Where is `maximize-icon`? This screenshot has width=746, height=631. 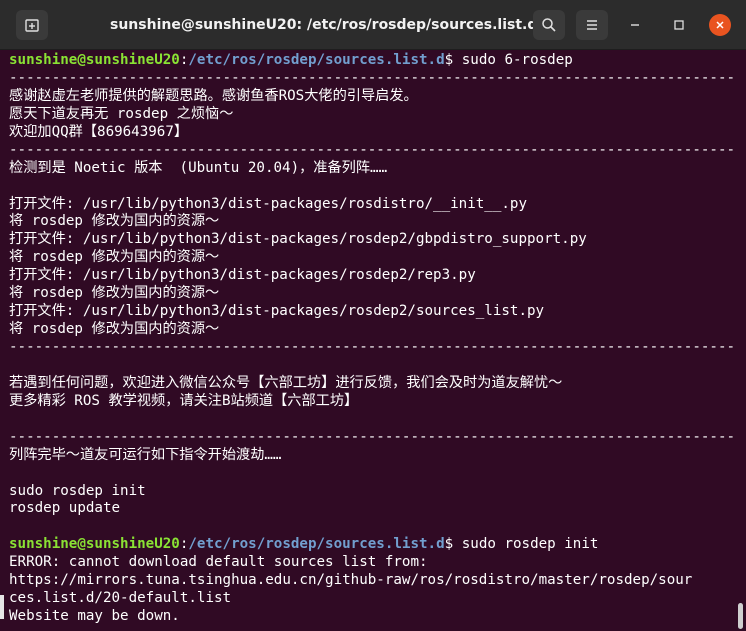
maximize-icon is located at coordinates (679, 25).